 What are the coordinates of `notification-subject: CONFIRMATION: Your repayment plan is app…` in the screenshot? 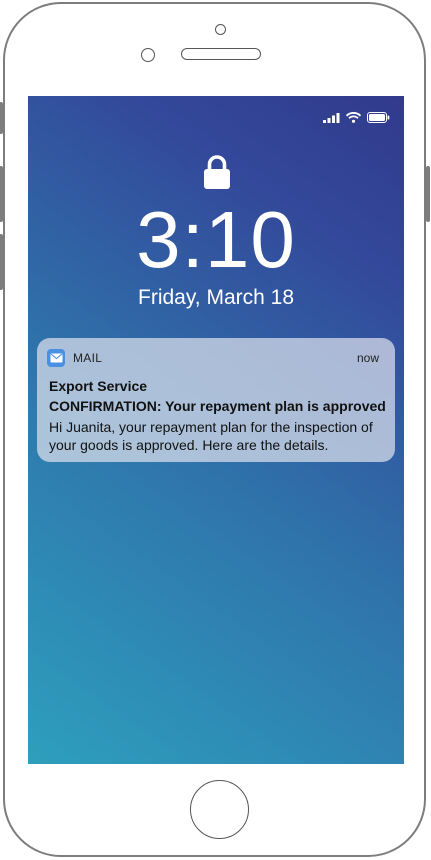 It's located at (217, 406).